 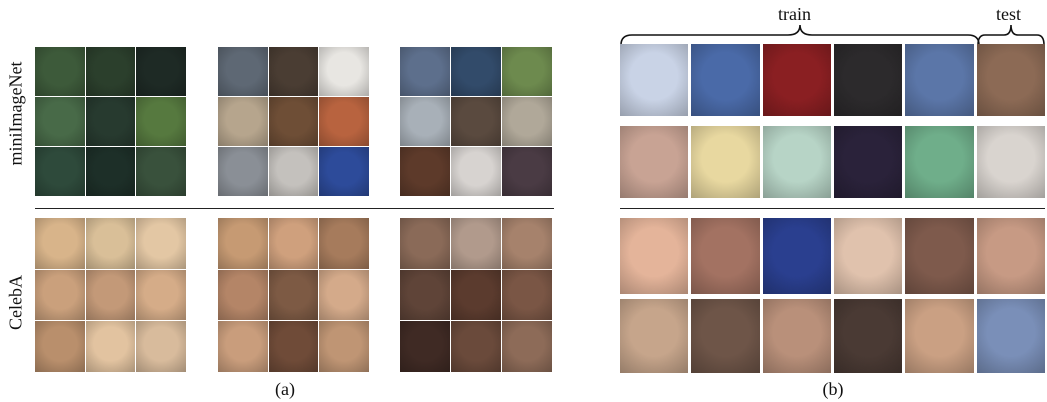 I want to click on brace-label-test: test, so click(x=1008, y=14).